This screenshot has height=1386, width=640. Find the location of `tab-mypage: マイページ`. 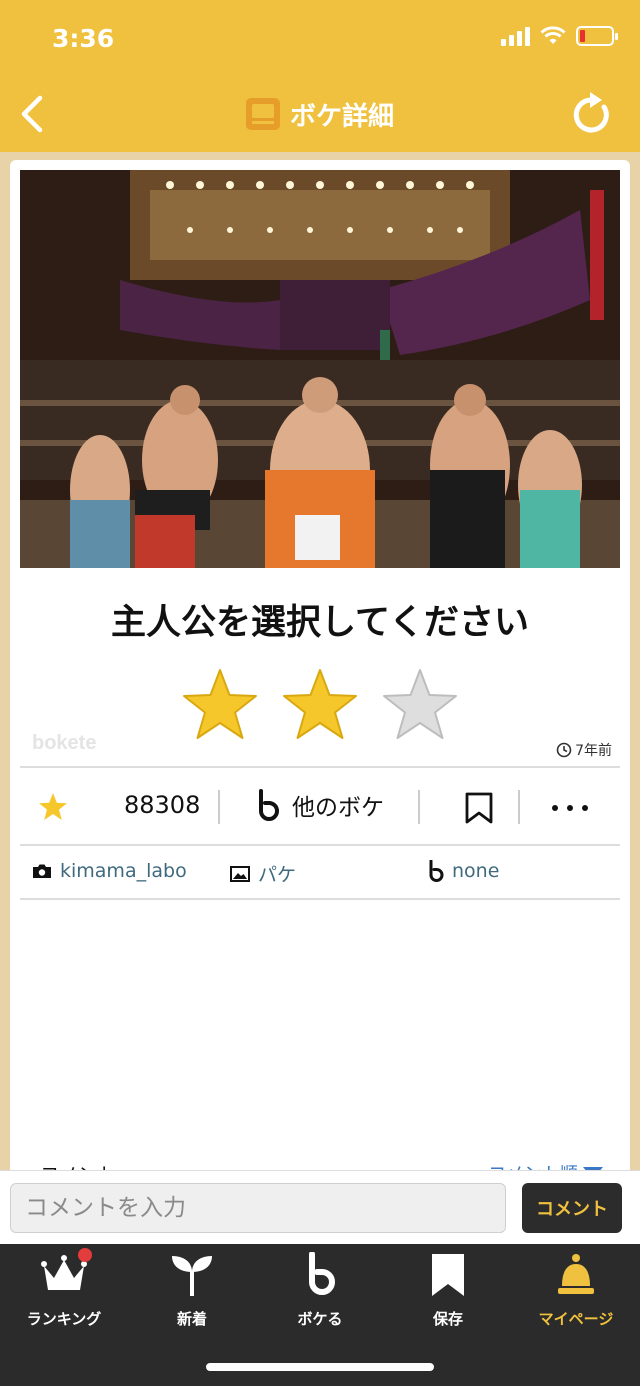

tab-mypage: マイページ is located at coordinates (576, 1295).